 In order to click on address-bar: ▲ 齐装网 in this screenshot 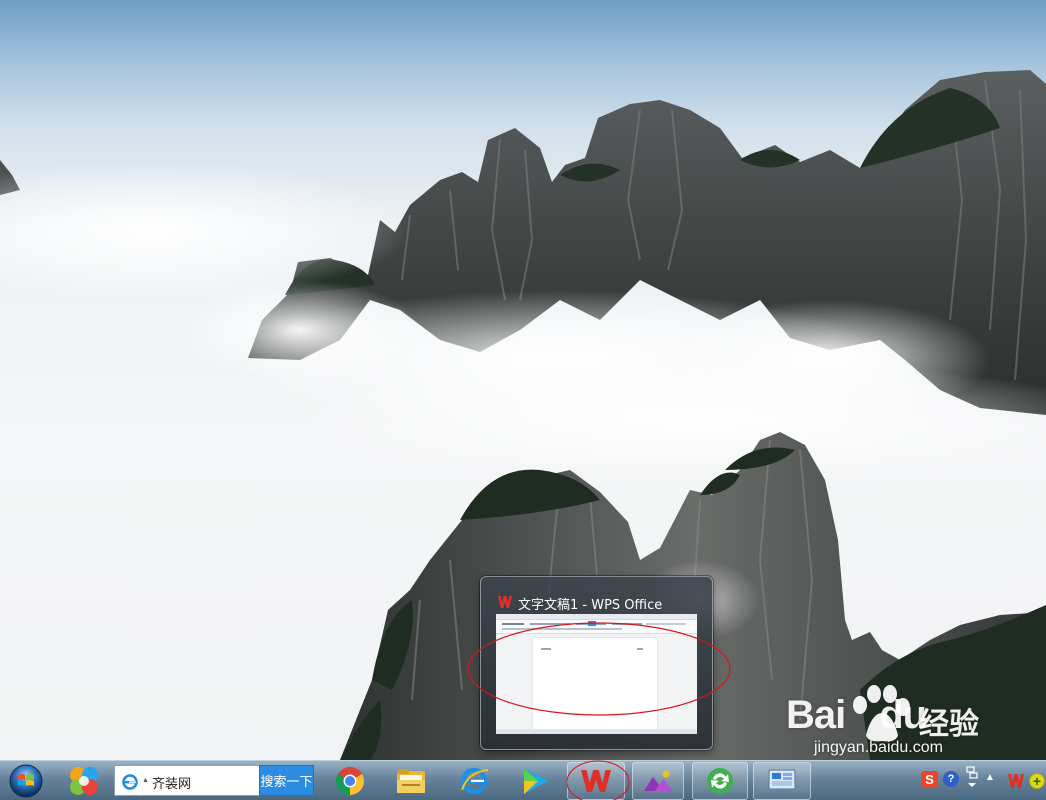, I will do `click(187, 780)`.